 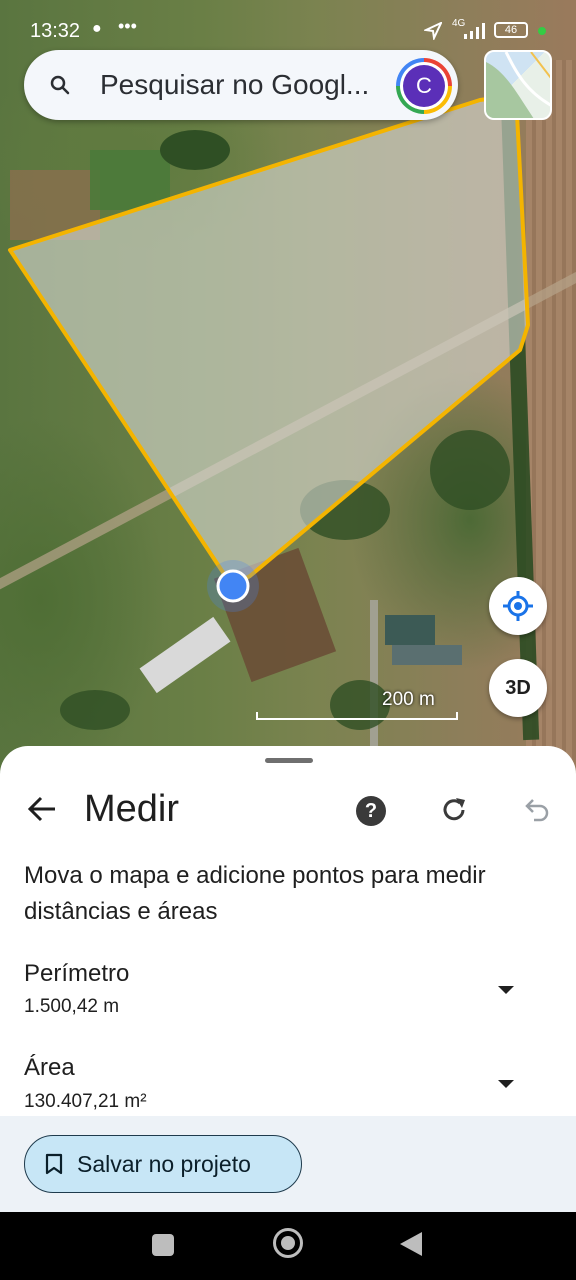 I want to click on battery-icon: 46, so click(x=511, y=30).